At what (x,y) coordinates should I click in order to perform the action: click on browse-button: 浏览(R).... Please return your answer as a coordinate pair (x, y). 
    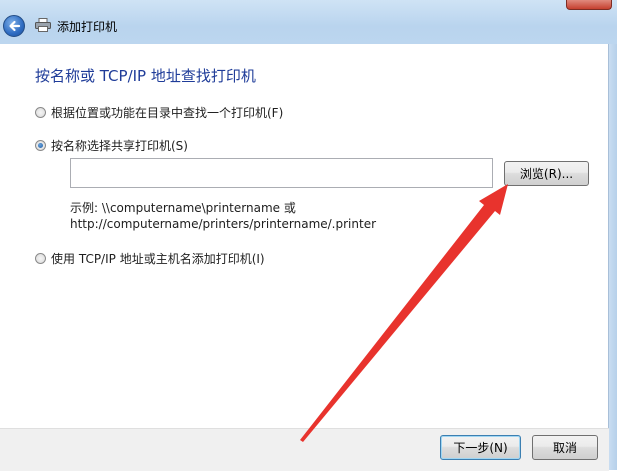
    Looking at the image, I should click on (546, 173).